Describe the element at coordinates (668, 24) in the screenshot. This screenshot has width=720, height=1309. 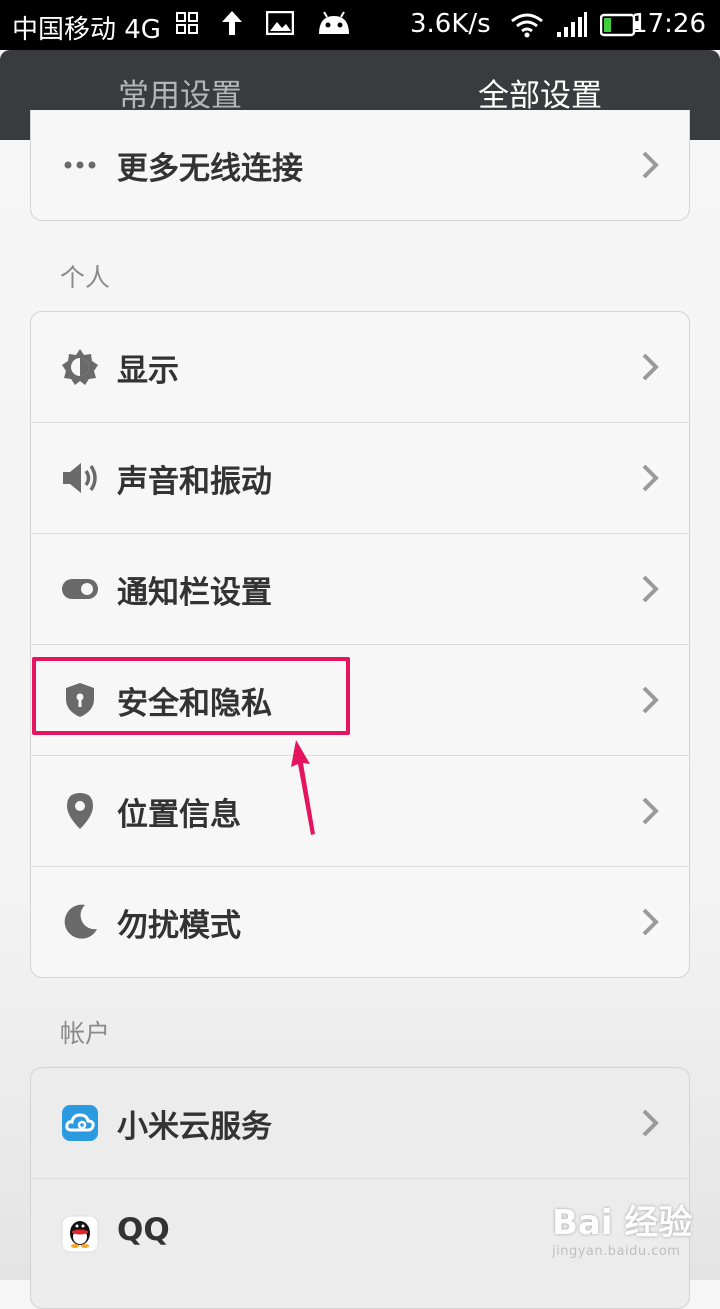
I see `clock: 17:26` at that location.